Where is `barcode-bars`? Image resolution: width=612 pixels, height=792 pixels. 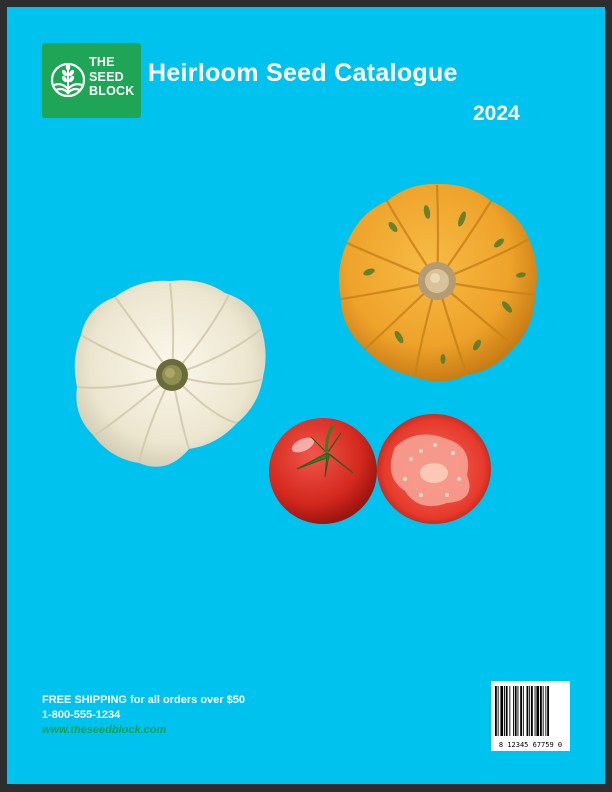 barcode-bars is located at coordinates (522, 711).